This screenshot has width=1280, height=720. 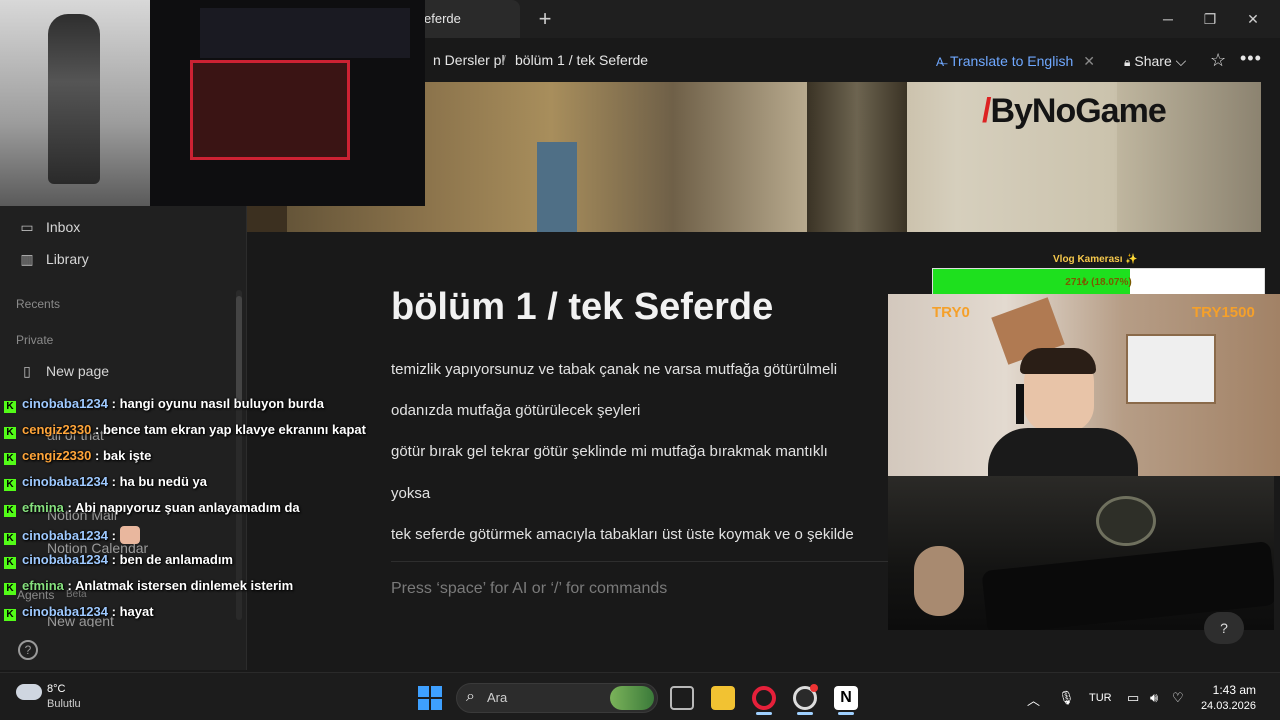 I want to click on browser-tab: eferde, so click(x=465, y=19).